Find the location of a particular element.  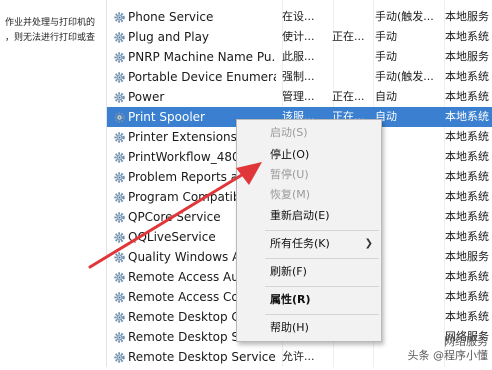

watermark-line-1: 网络服务 is located at coordinates (466, 341).